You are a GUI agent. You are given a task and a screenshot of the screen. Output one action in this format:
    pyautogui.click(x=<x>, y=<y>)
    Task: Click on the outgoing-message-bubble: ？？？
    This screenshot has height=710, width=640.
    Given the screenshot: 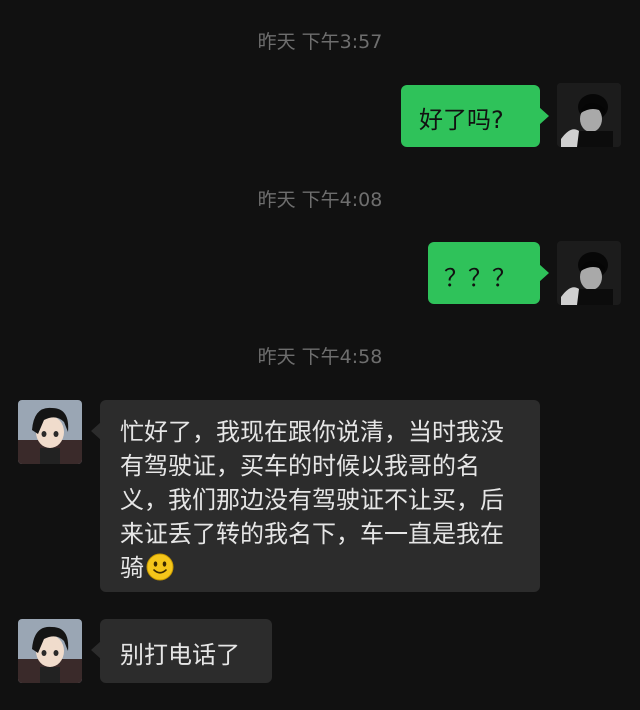 What is the action you would take?
    pyautogui.click(x=488, y=273)
    